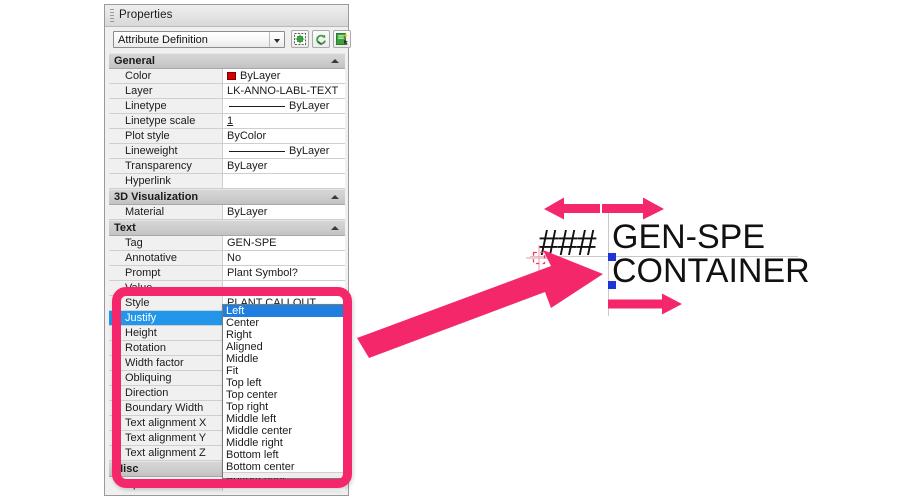  Describe the element at coordinates (612, 285) in the screenshot. I see `grip-point-lower` at that location.